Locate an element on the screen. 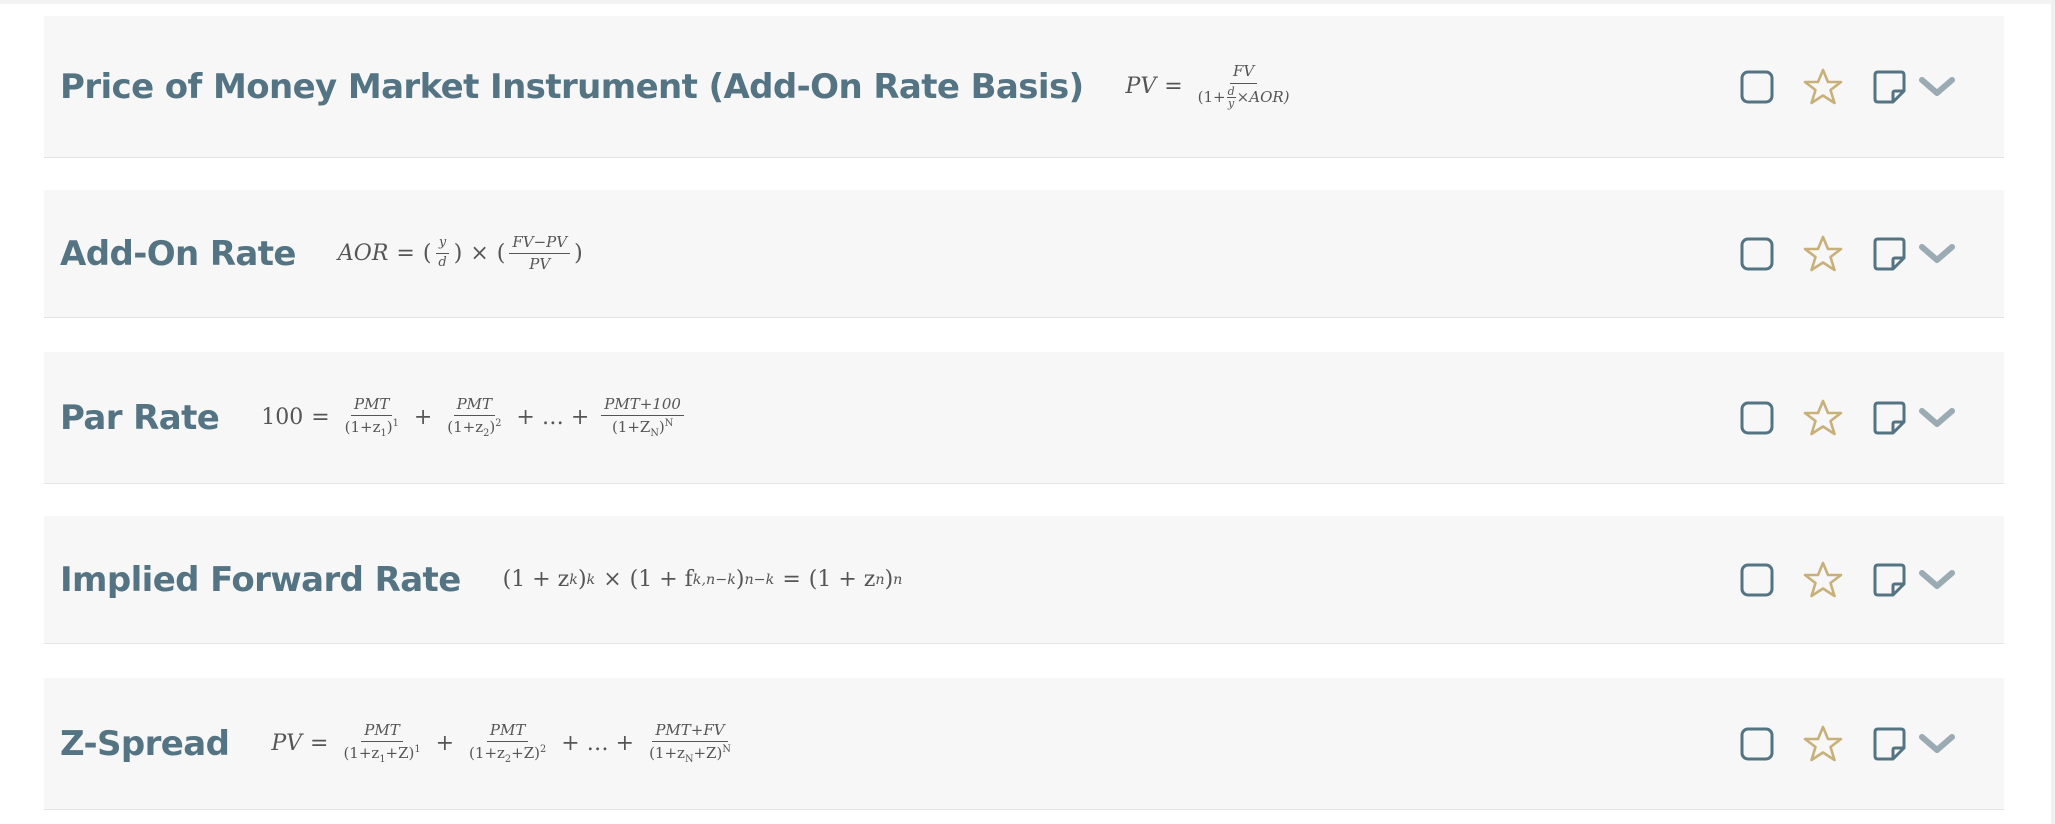 This screenshot has width=2055, height=824. formula-expression: PV = FV (1+ d y ×AOR) is located at coordinates (1207, 86).